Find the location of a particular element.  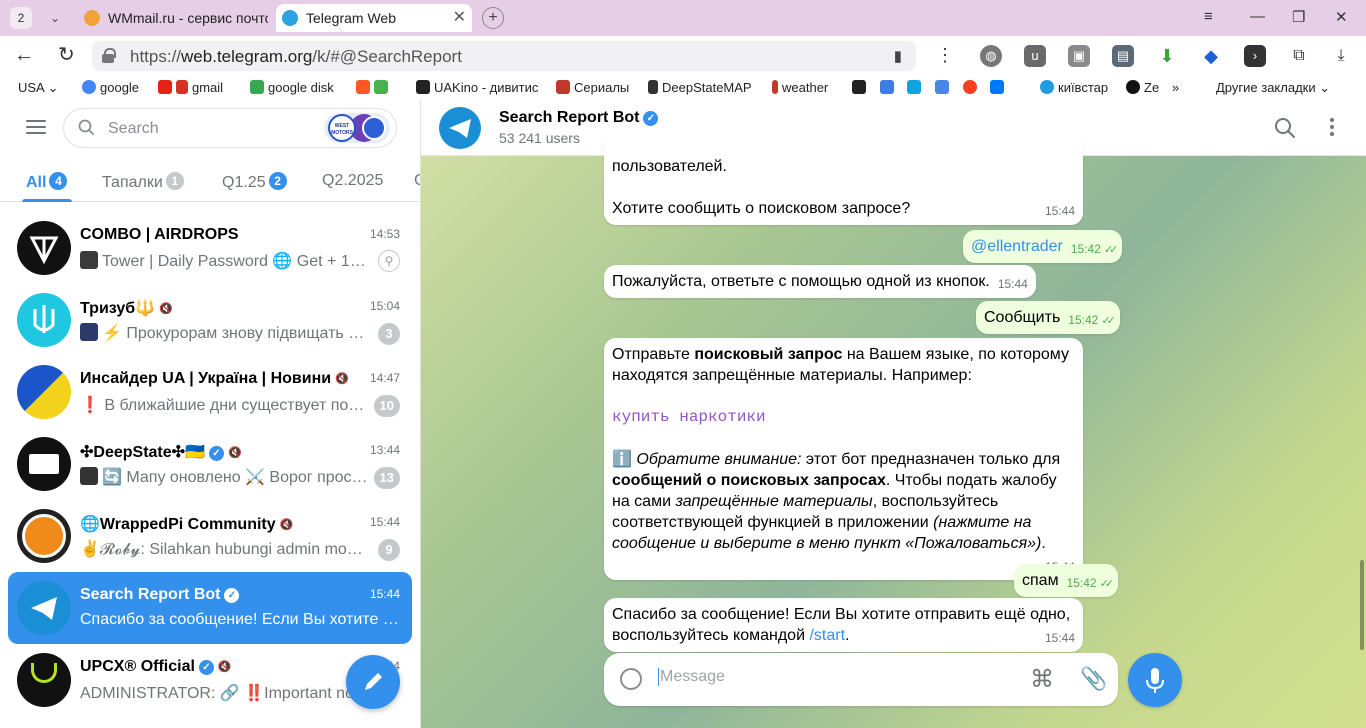

bookmark-icons-row is located at coordinates (930, 88).